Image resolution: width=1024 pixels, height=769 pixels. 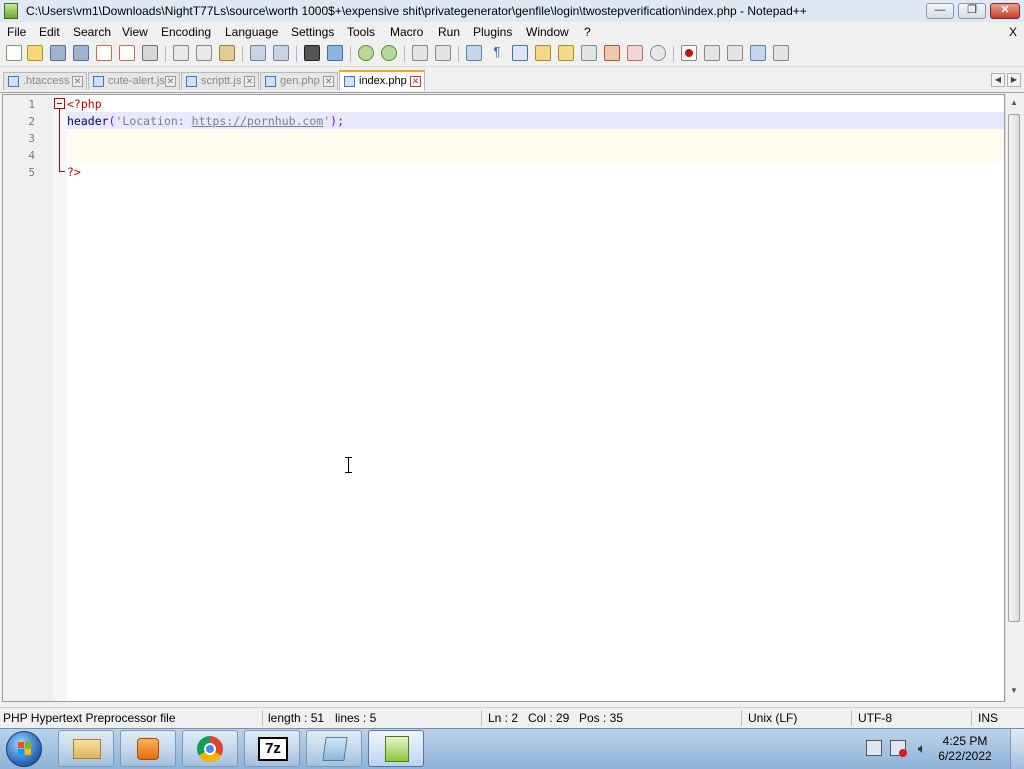 I want to click on scroll-up-icon: ▲, so click(x=1014, y=103).